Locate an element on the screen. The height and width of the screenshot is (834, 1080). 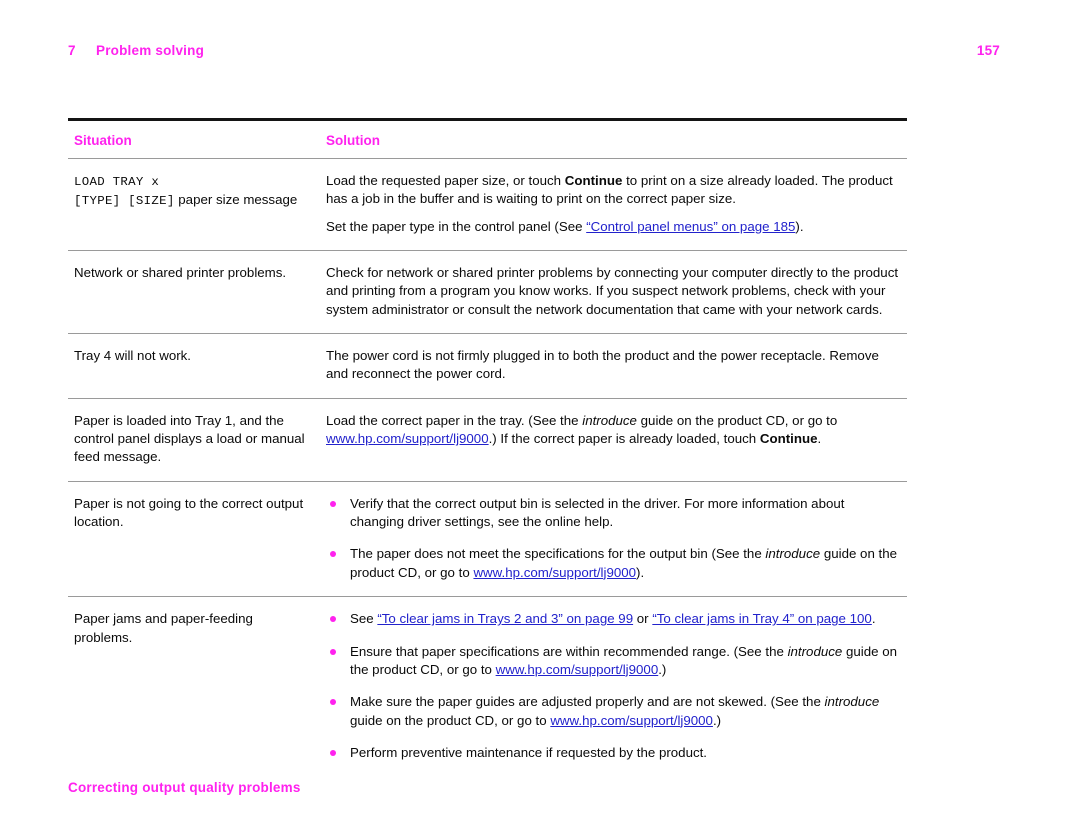
text-segment: or is located at coordinates (643, 619).